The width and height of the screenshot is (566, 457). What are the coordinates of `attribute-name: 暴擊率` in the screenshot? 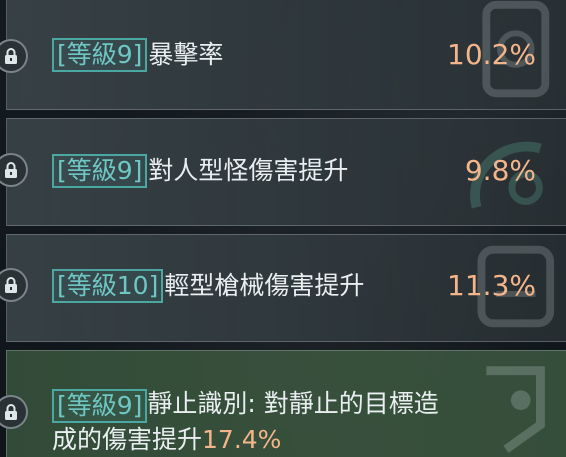 It's located at (186, 54).